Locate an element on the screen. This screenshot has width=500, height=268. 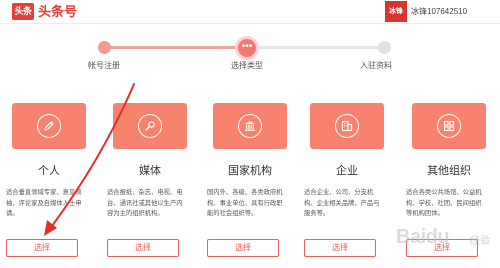
card-title: 企业 is located at coordinates (347, 171).